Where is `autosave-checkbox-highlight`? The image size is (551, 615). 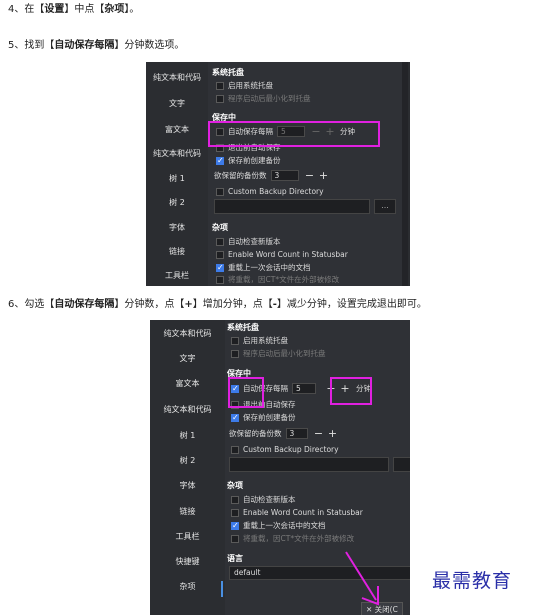
autosave-checkbox-highlight is located at coordinates (246, 392).